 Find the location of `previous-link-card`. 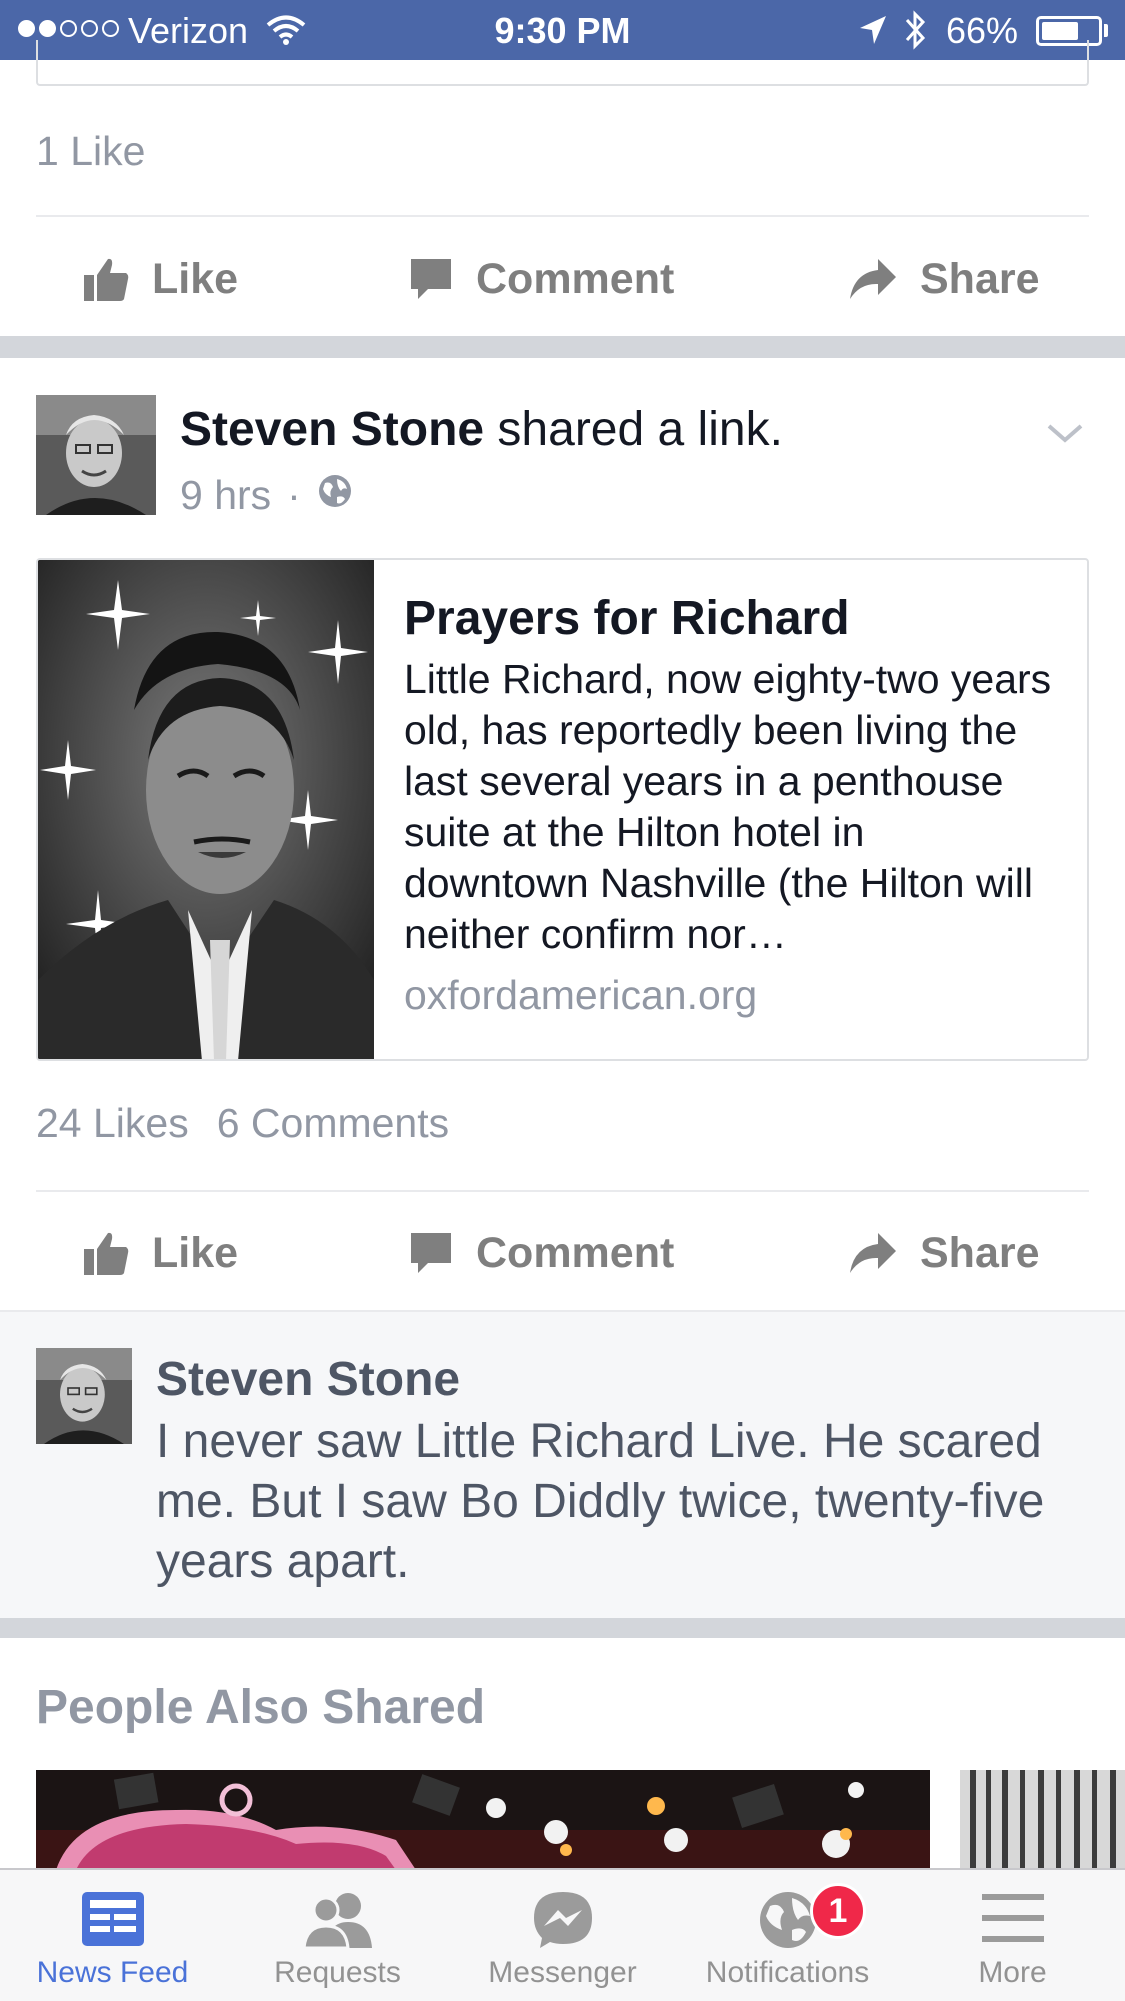

previous-link-card is located at coordinates (562, 63).